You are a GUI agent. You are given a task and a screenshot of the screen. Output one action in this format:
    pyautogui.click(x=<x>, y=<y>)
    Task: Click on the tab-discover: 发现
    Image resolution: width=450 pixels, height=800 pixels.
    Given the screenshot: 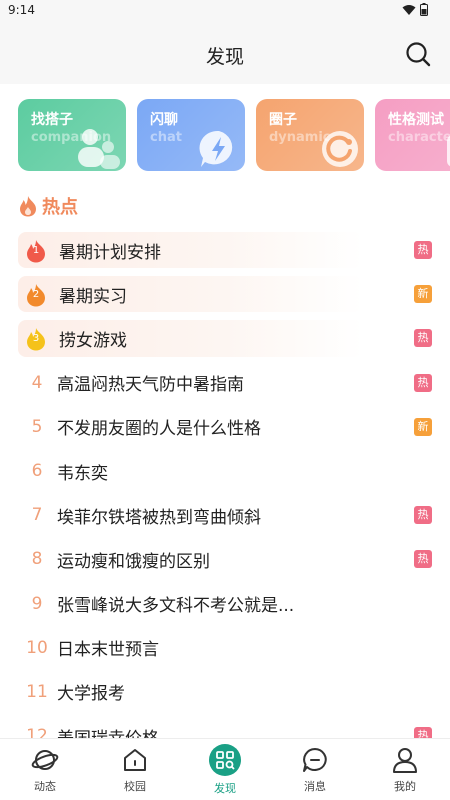 What is the action you would take?
    pyautogui.click(x=225, y=769)
    